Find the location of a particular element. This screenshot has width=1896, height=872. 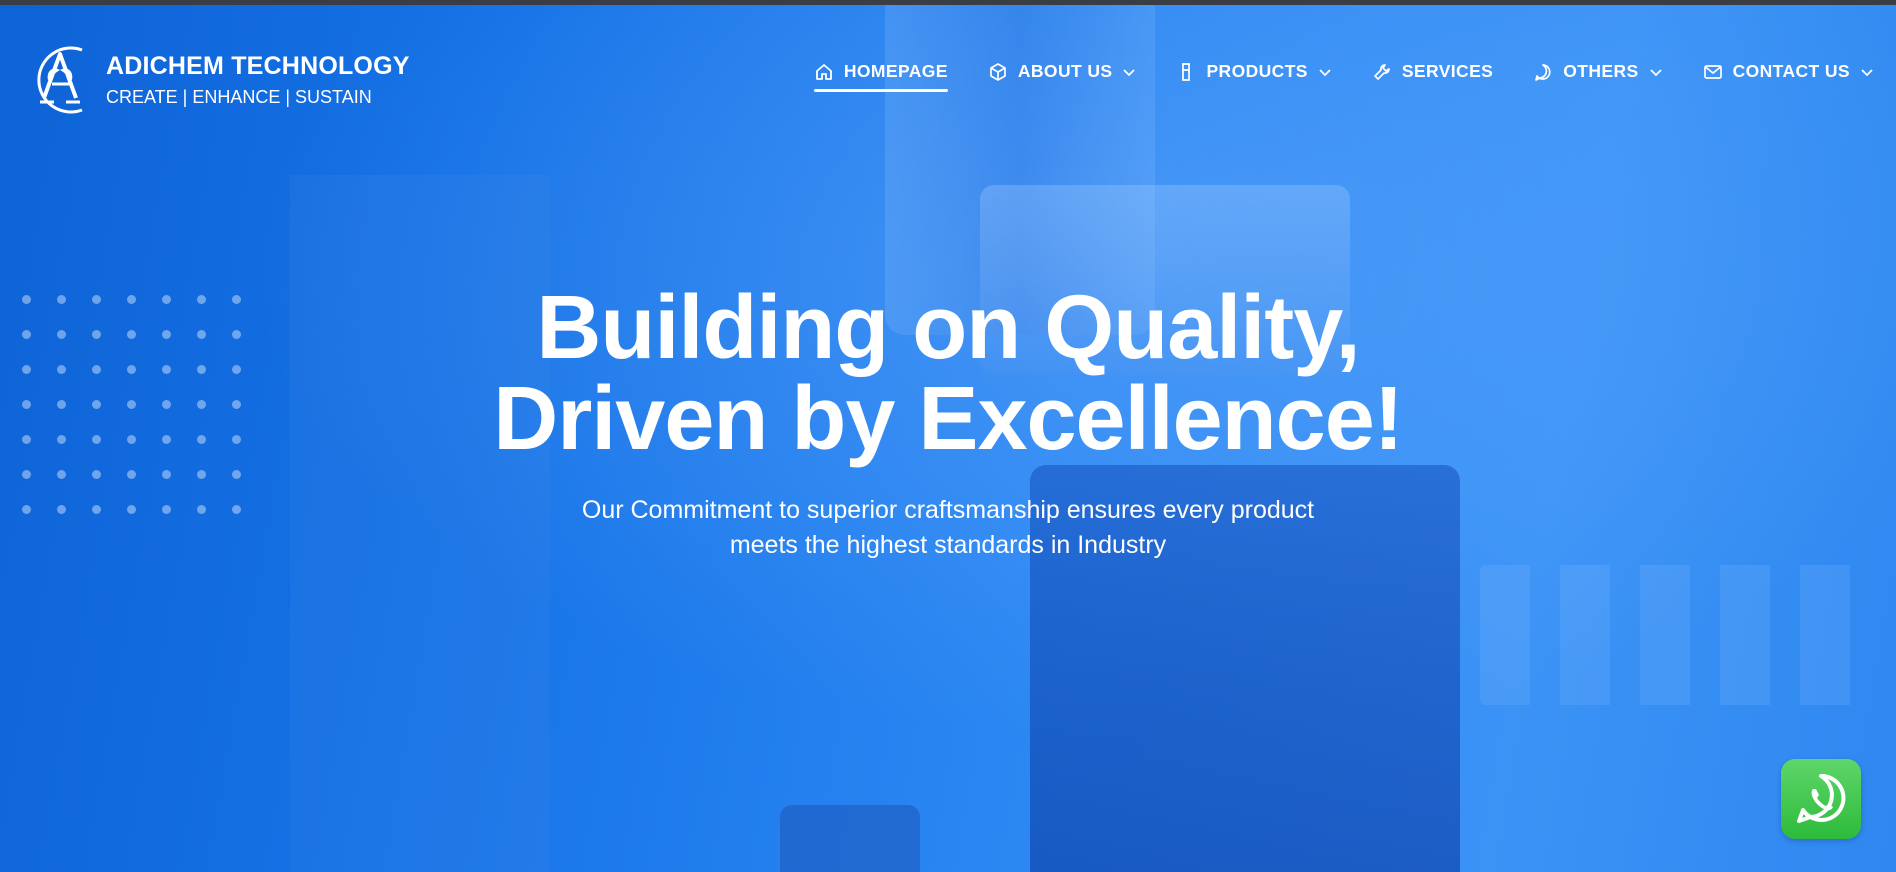

hero-headline-line-2: Driven by Excellence! is located at coordinates (948, 419).